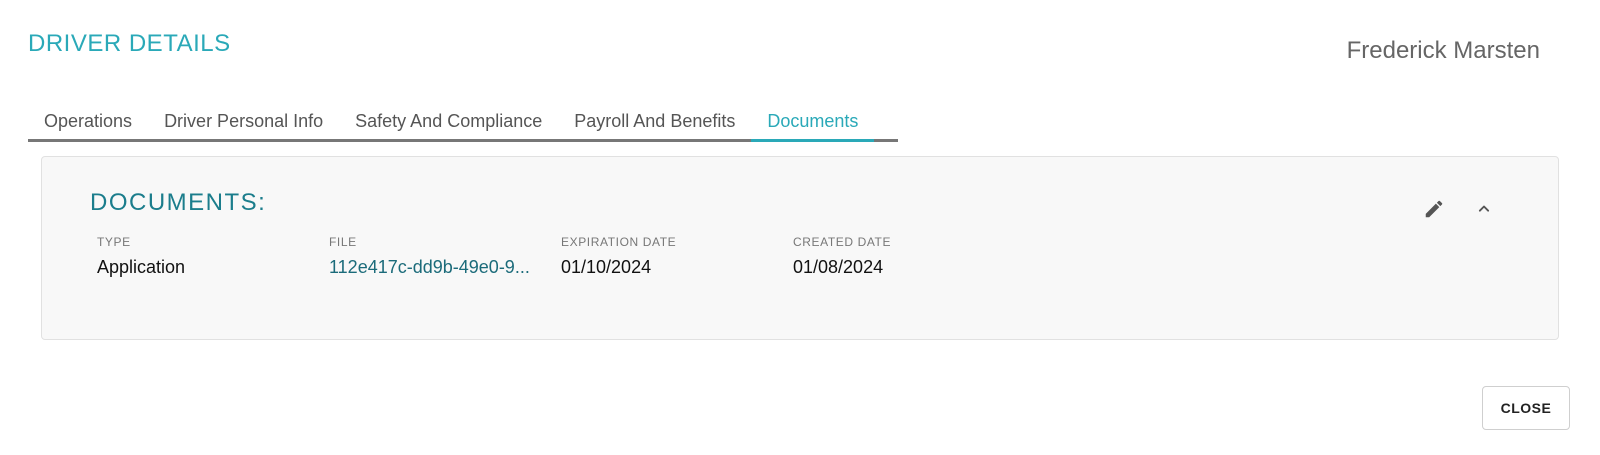 Image resolution: width=1600 pixels, height=455 pixels. I want to click on close-button: CLOSE, so click(1526, 408).